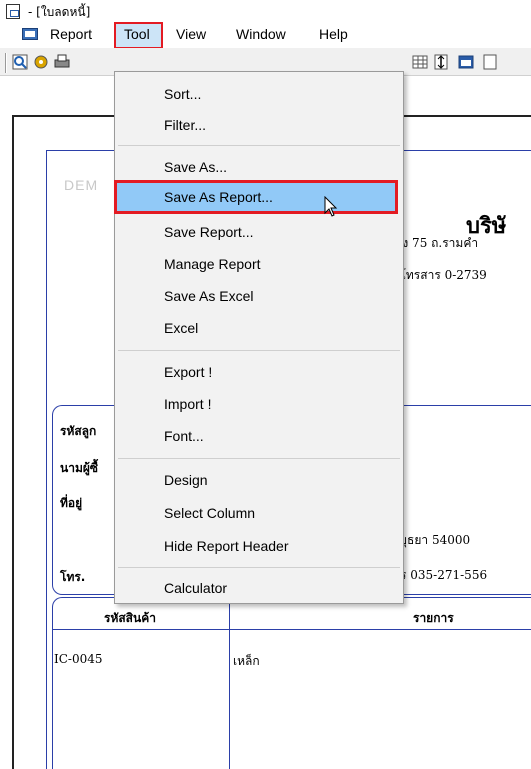  Describe the element at coordinates (331, 208) in the screenshot. I see `mouse-cursor-icon` at that location.